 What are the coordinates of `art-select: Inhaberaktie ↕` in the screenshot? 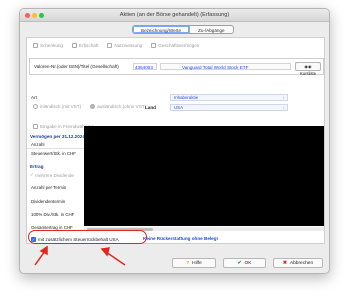 It's located at (229, 97).